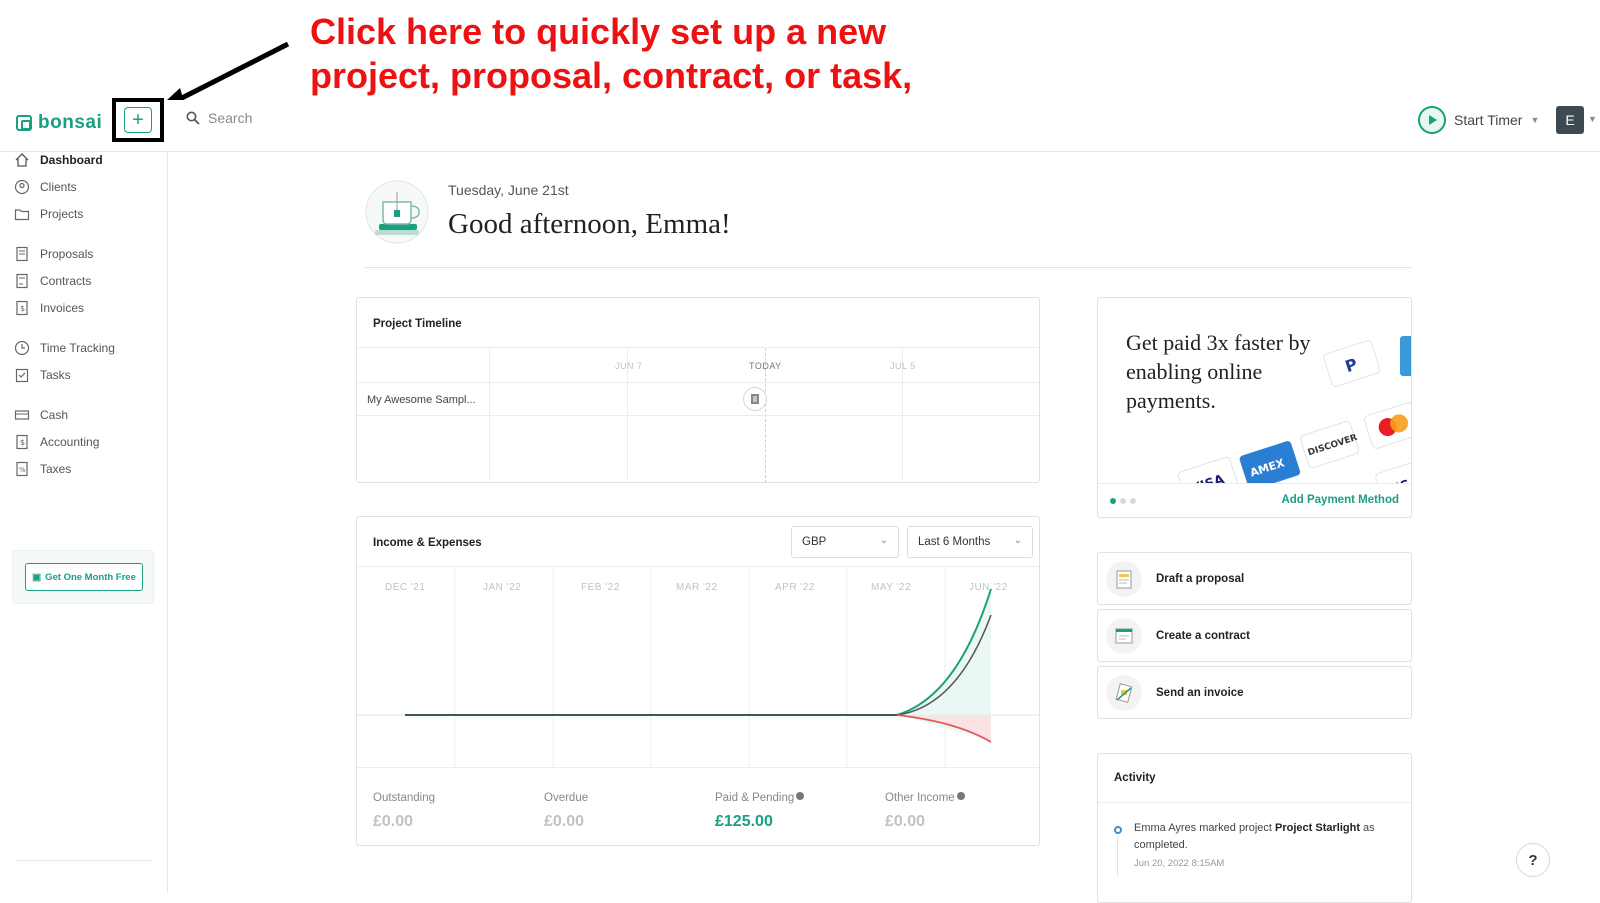 Image resolution: width=1600 pixels, height=903 pixels. Describe the element at coordinates (1317, 828) in the screenshot. I see `activity-project-link: Project Starlight` at that location.